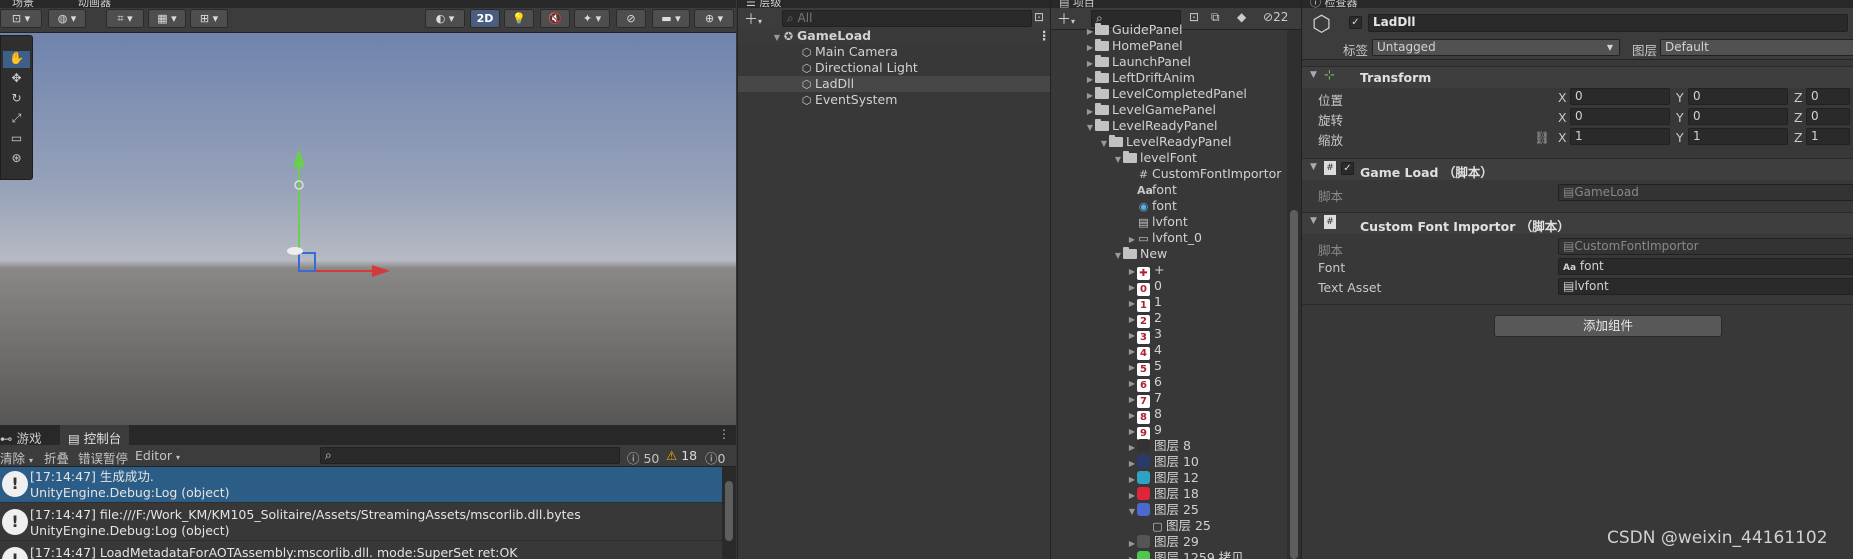 The width and height of the screenshot is (1853, 559). Describe the element at coordinates (1542, 138) in the screenshot. I see `constrain-proportions-icon: ⛓` at that location.